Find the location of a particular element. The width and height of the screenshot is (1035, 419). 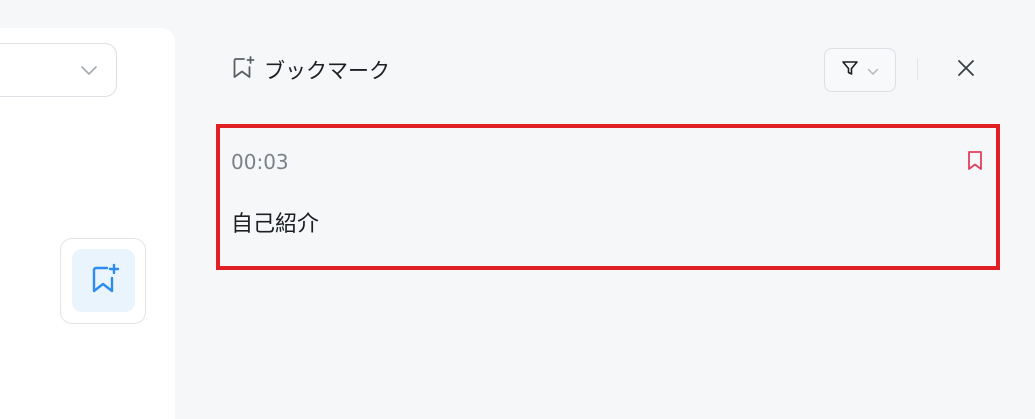

panel-header: ブックマーク is located at coordinates (310, 70).